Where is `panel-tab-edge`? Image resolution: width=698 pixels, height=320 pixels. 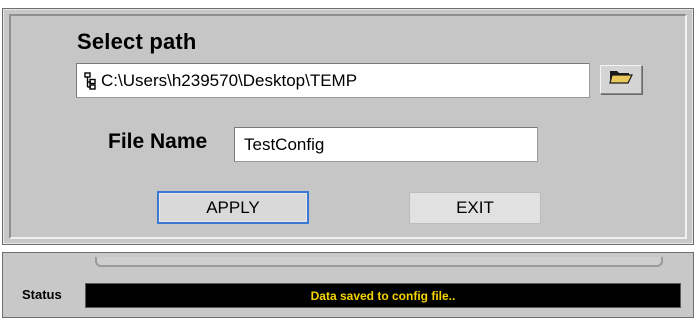
panel-tab-edge is located at coordinates (379, 262).